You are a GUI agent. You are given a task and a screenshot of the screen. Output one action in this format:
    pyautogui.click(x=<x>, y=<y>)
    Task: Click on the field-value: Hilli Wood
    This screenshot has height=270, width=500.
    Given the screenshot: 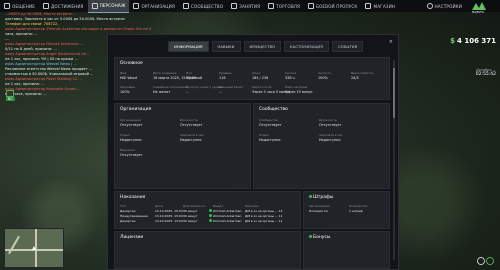 What is the action you would take?
    pyautogui.click(x=128, y=78)
    